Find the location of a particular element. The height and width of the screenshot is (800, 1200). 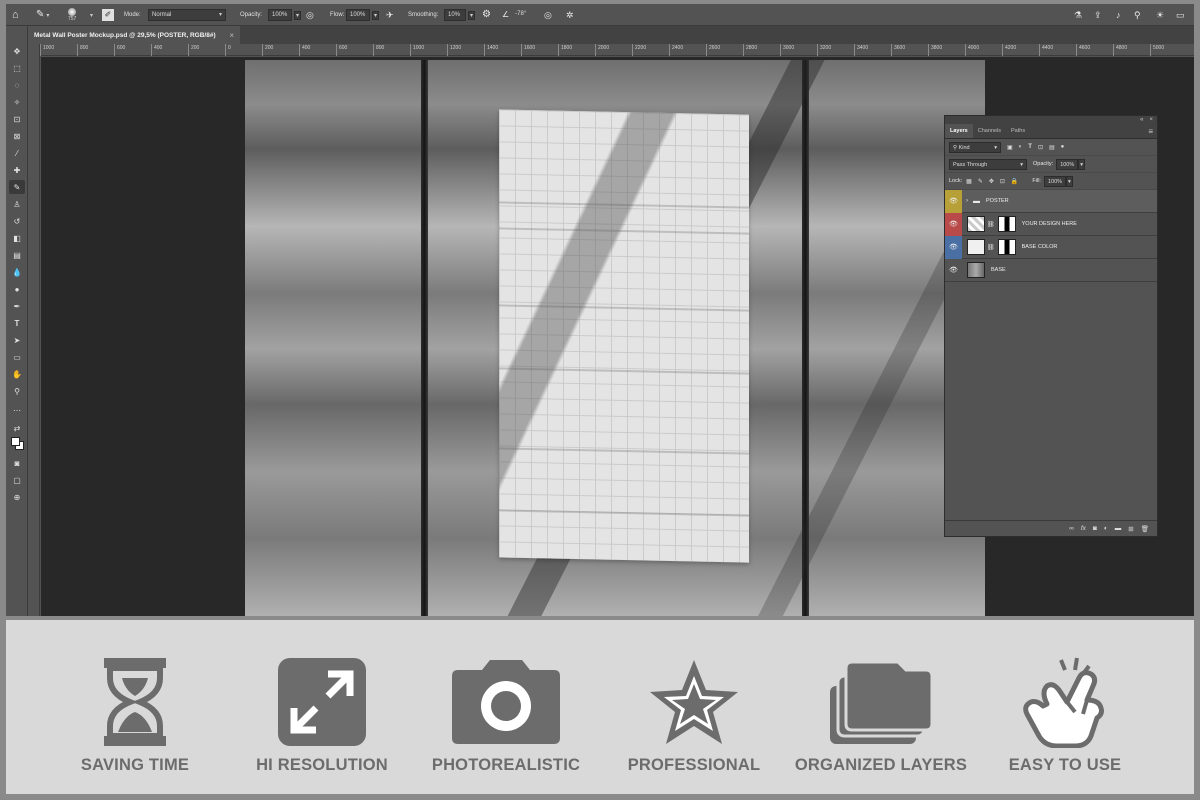

panel-menu-icon: ≡ is located at coordinates (1150, 131).